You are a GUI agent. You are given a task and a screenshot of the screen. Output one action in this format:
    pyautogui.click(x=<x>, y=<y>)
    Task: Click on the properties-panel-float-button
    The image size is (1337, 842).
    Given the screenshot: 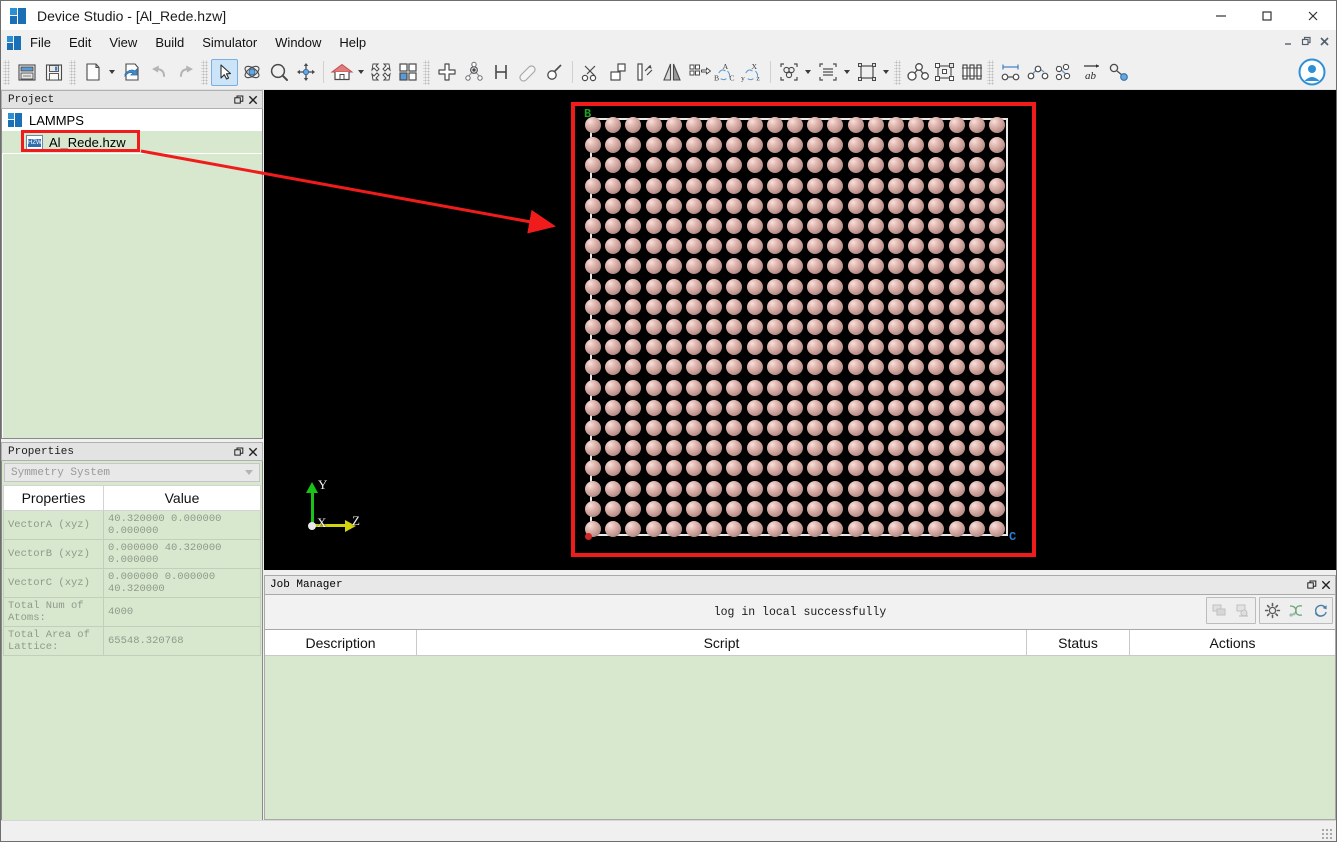 What is the action you would take?
    pyautogui.click(x=239, y=451)
    